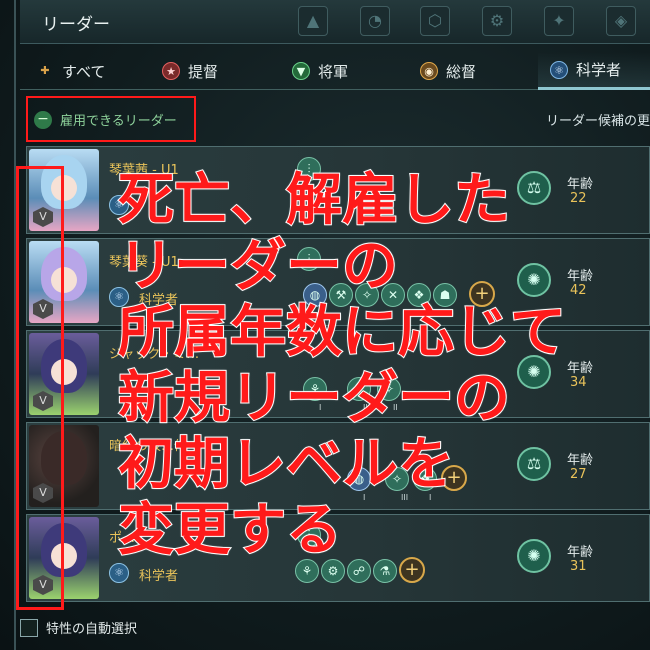 Image resolution: width=650 pixels, height=650 pixels. I want to click on caption-line: 初期レベルを, so click(286, 464).